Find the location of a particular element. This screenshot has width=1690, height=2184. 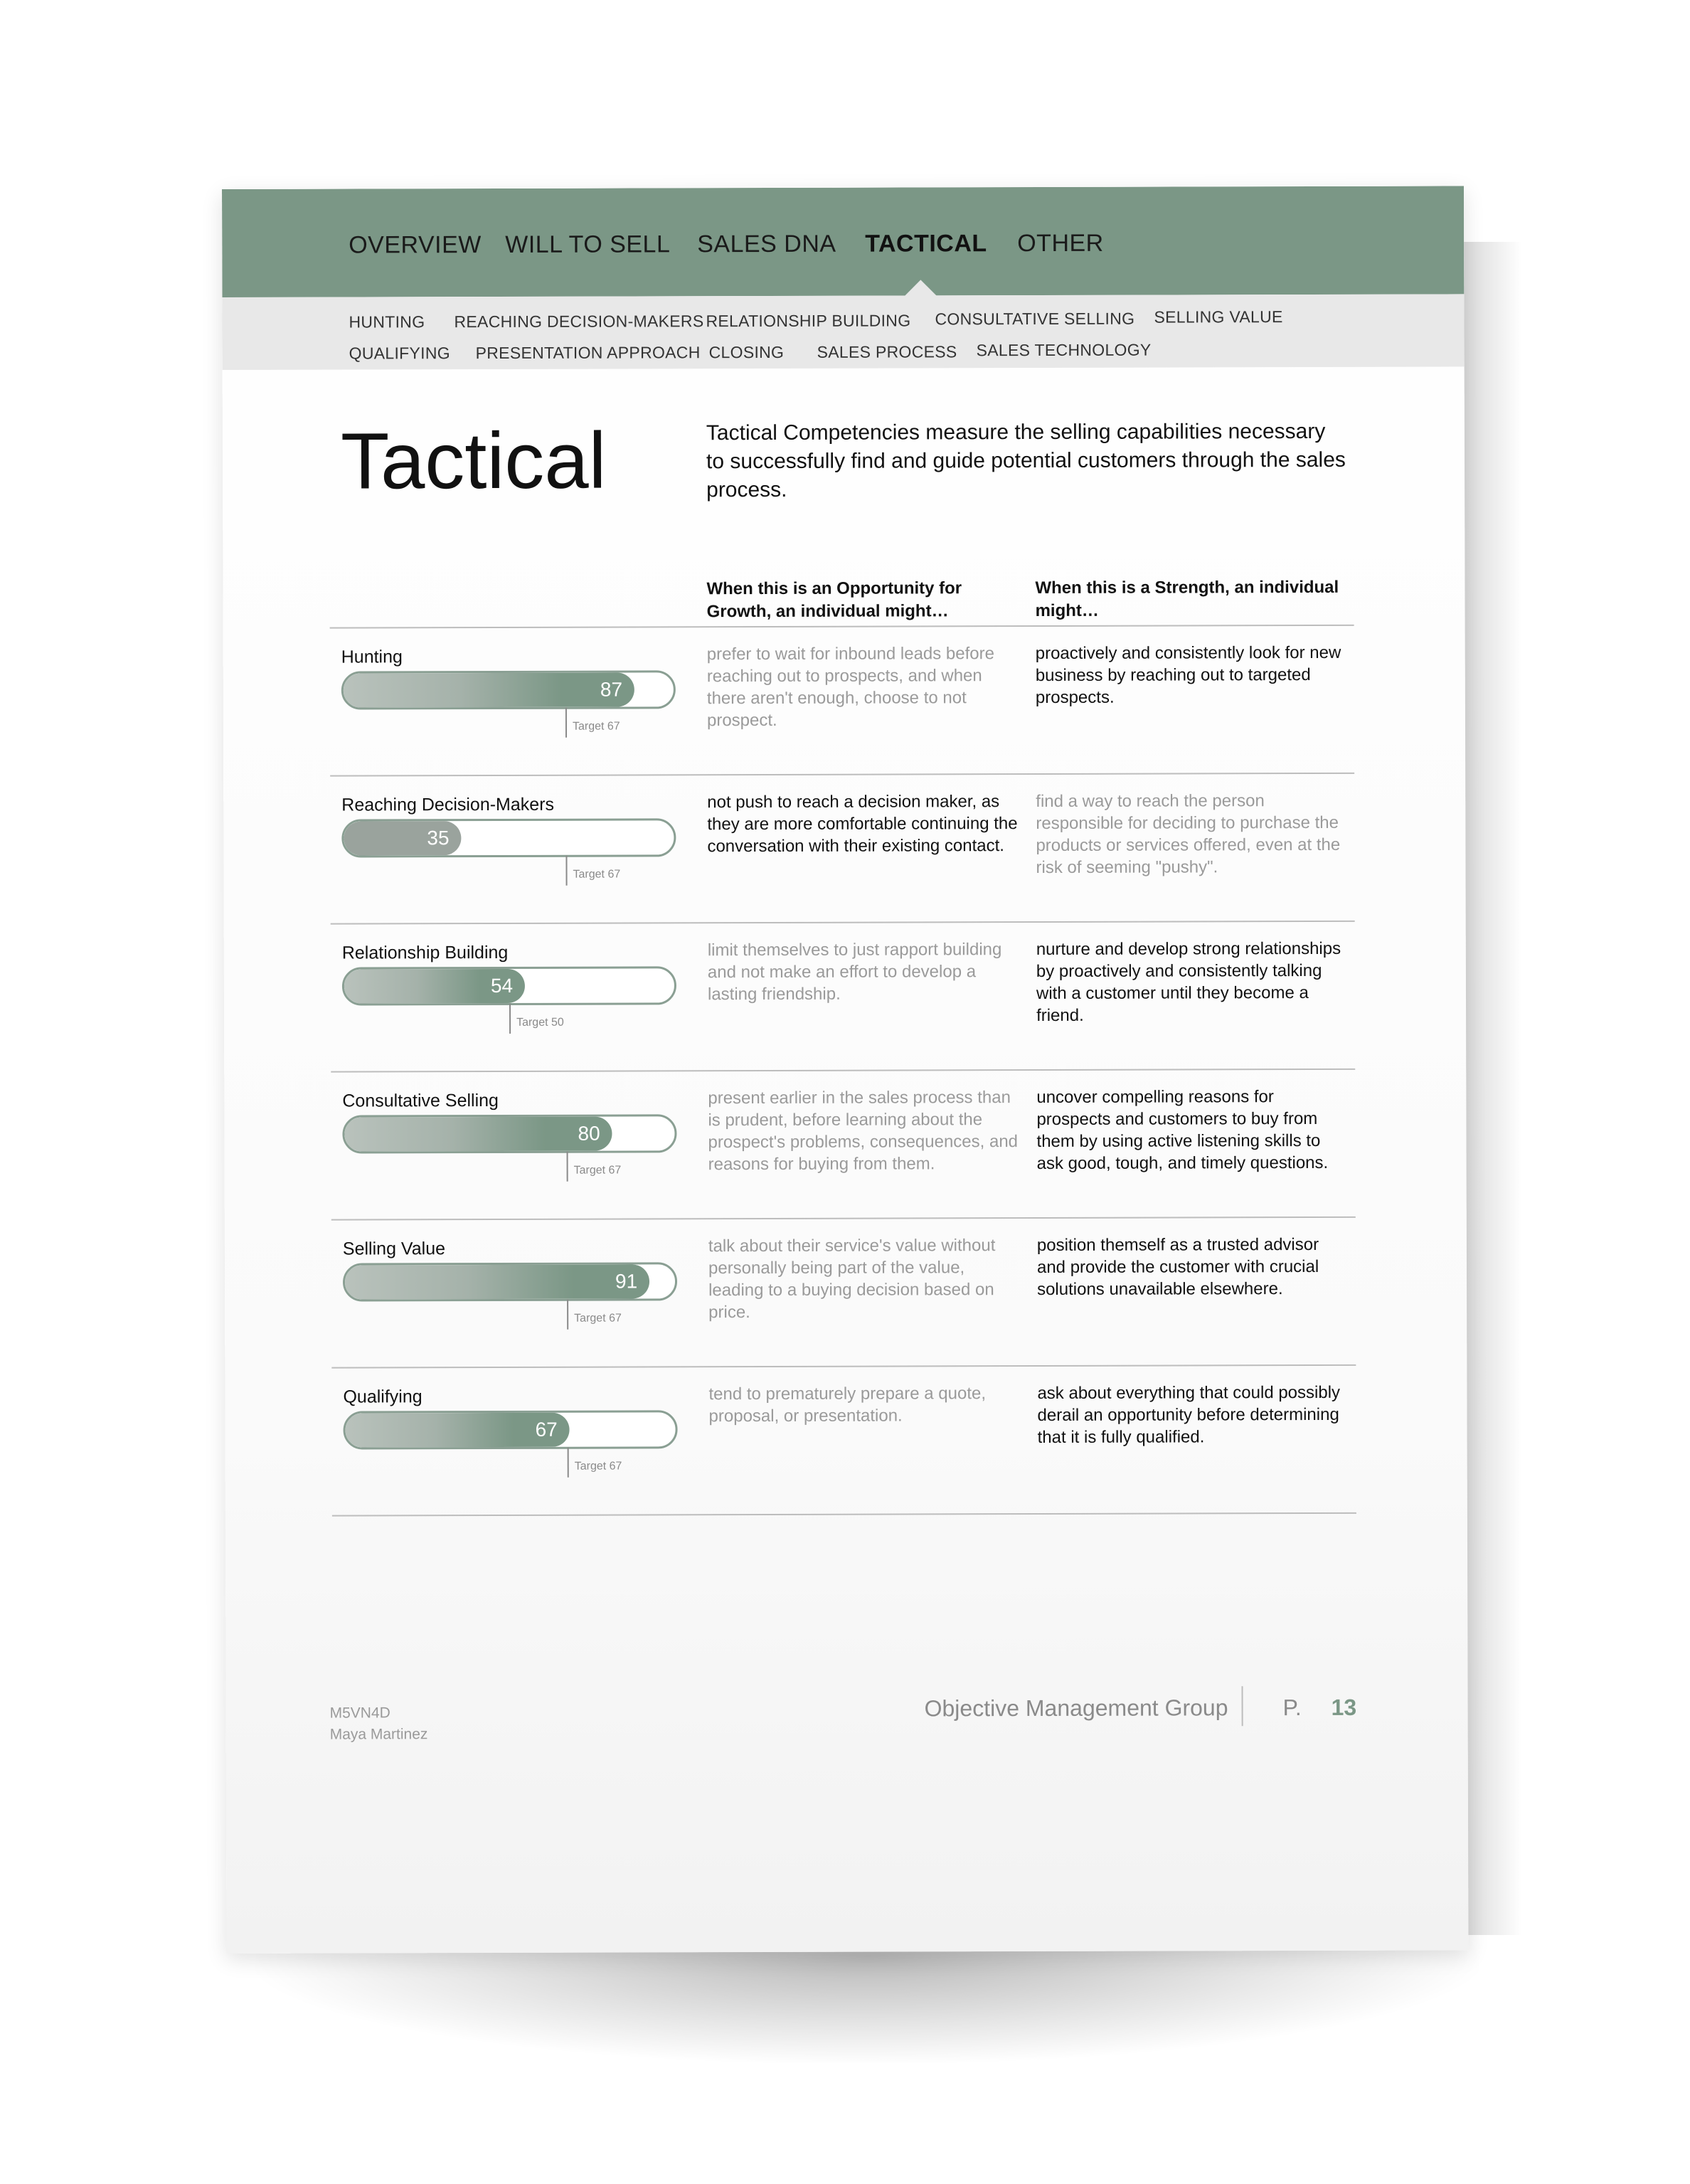

competency-label: Selling Value is located at coordinates (394, 1249).